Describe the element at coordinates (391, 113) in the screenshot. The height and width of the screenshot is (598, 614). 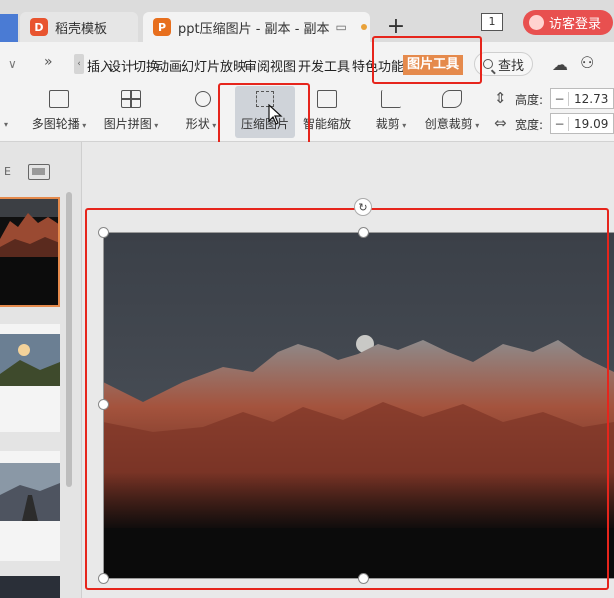
I see `crop-button: 裁剪 ▾` at that location.